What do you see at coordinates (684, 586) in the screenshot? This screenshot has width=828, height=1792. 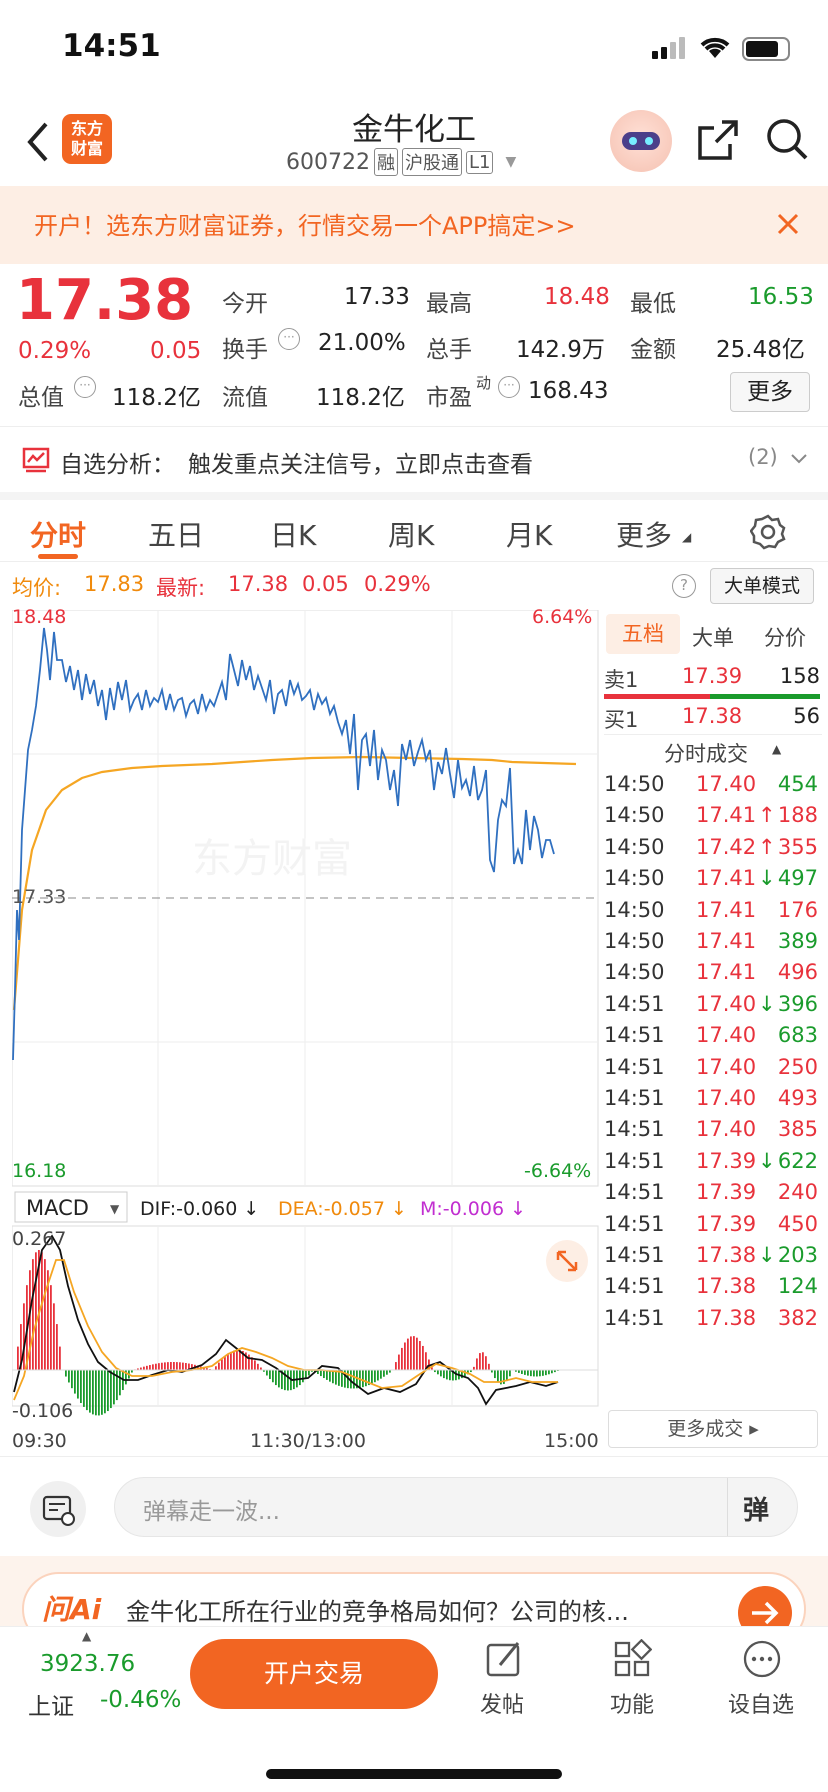 I see `help-icon: ?` at bounding box center [684, 586].